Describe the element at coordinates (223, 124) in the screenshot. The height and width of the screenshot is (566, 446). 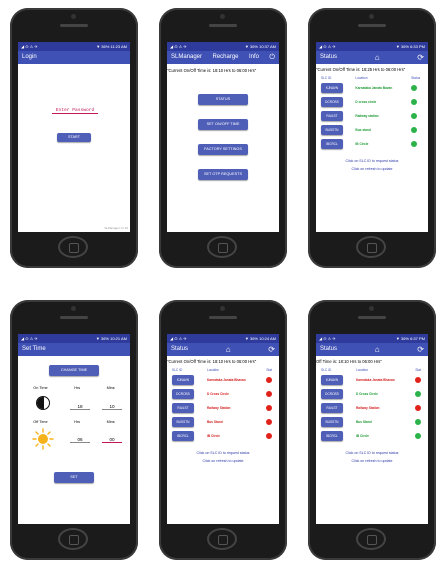
I see `set-on-off-time-button: SET ON/OFF TIME` at that location.